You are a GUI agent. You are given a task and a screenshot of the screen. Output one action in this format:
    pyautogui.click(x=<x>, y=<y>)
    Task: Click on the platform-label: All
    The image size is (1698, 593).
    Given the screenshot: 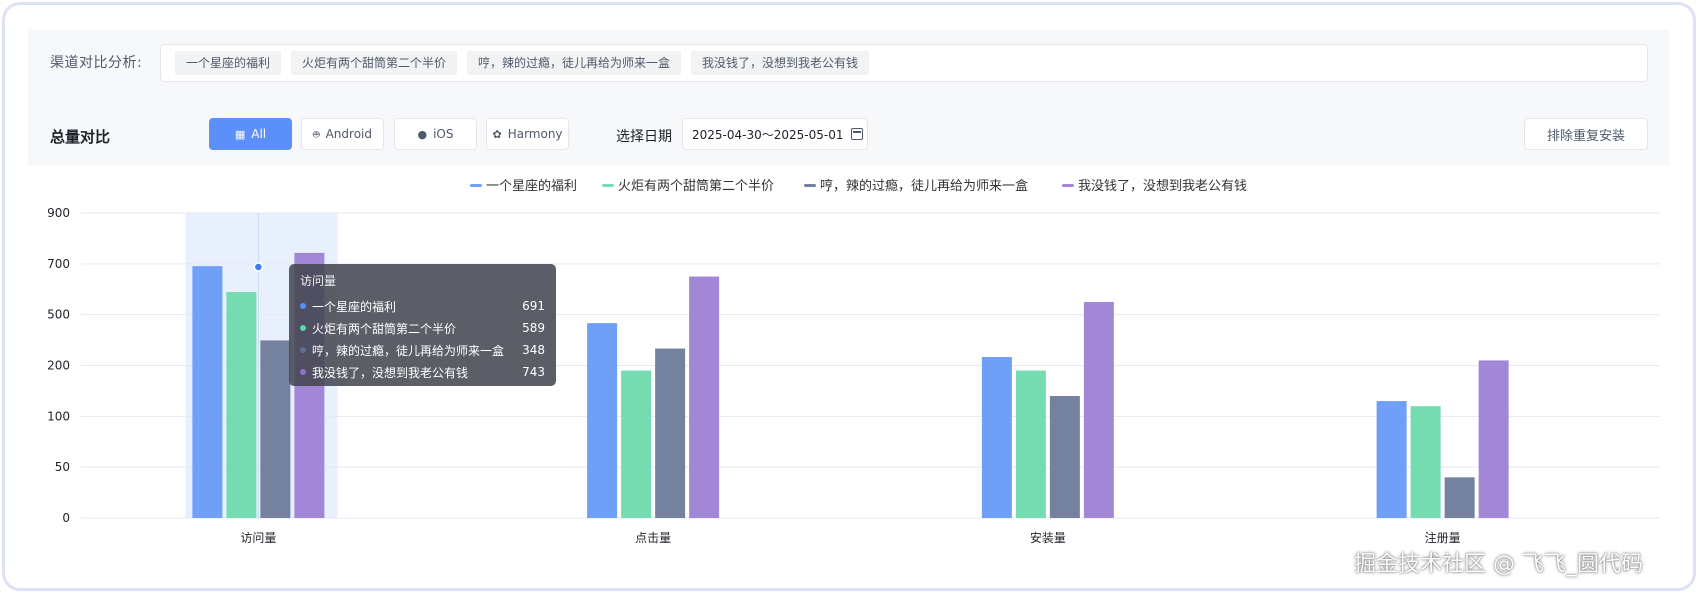 What is the action you would take?
    pyautogui.click(x=259, y=134)
    